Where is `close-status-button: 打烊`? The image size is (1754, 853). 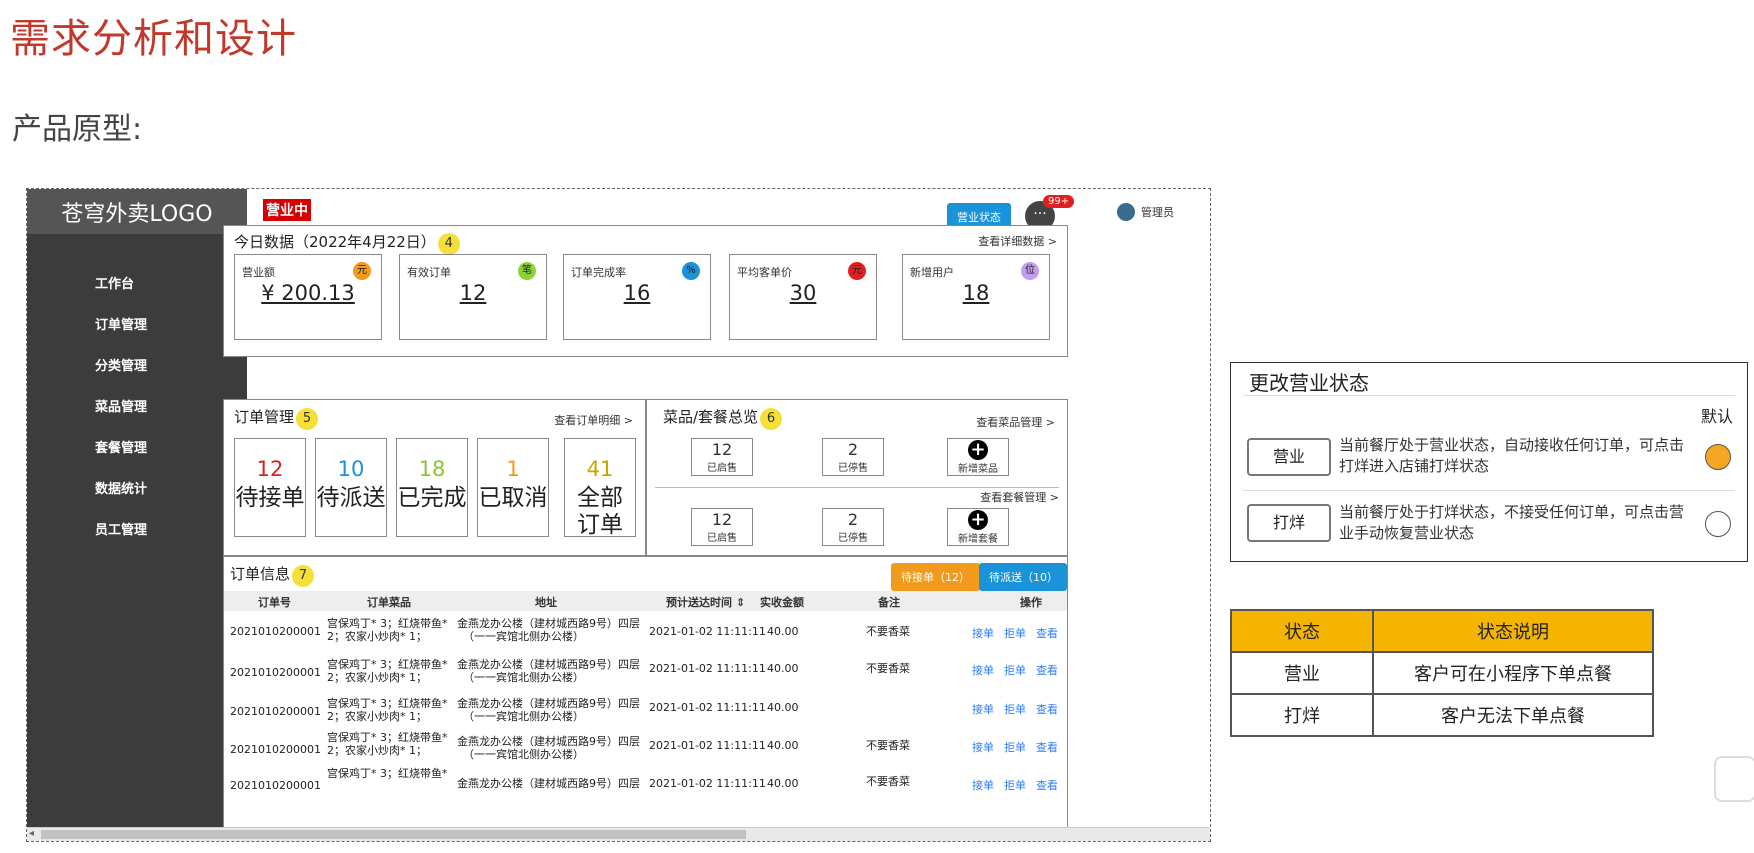 close-status-button: 打烊 is located at coordinates (1289, 523).